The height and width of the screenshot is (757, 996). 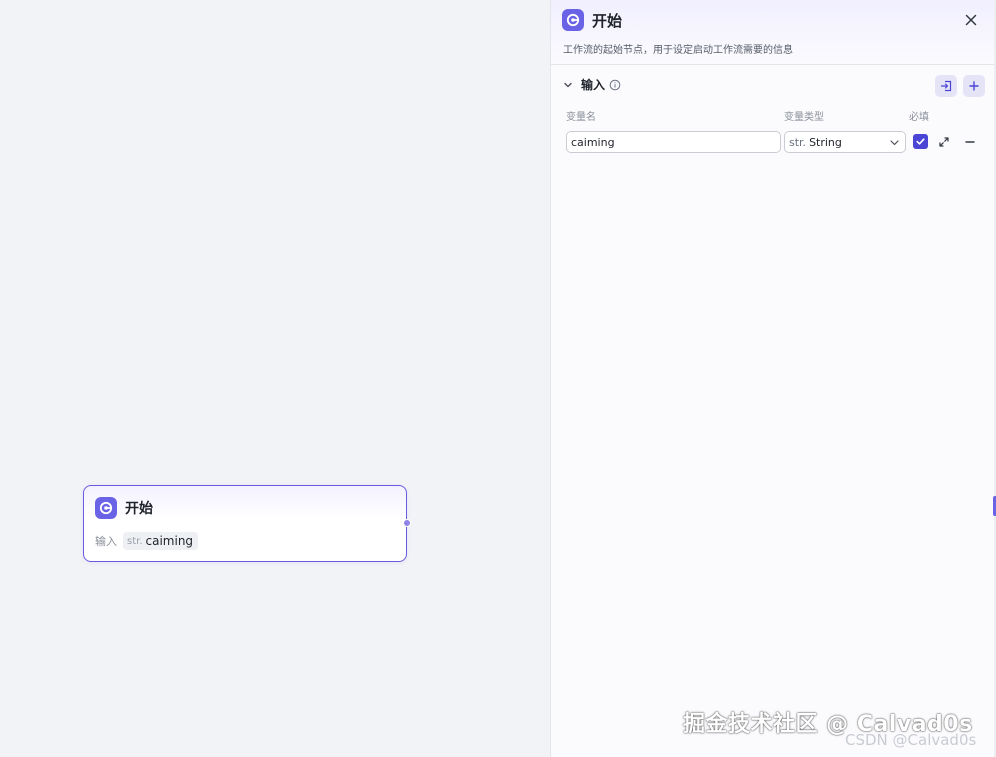 What do you see at coordinates (825, 142) in the screenshot?
I see `variable-type-value: String` at bounding box center [825, 142].